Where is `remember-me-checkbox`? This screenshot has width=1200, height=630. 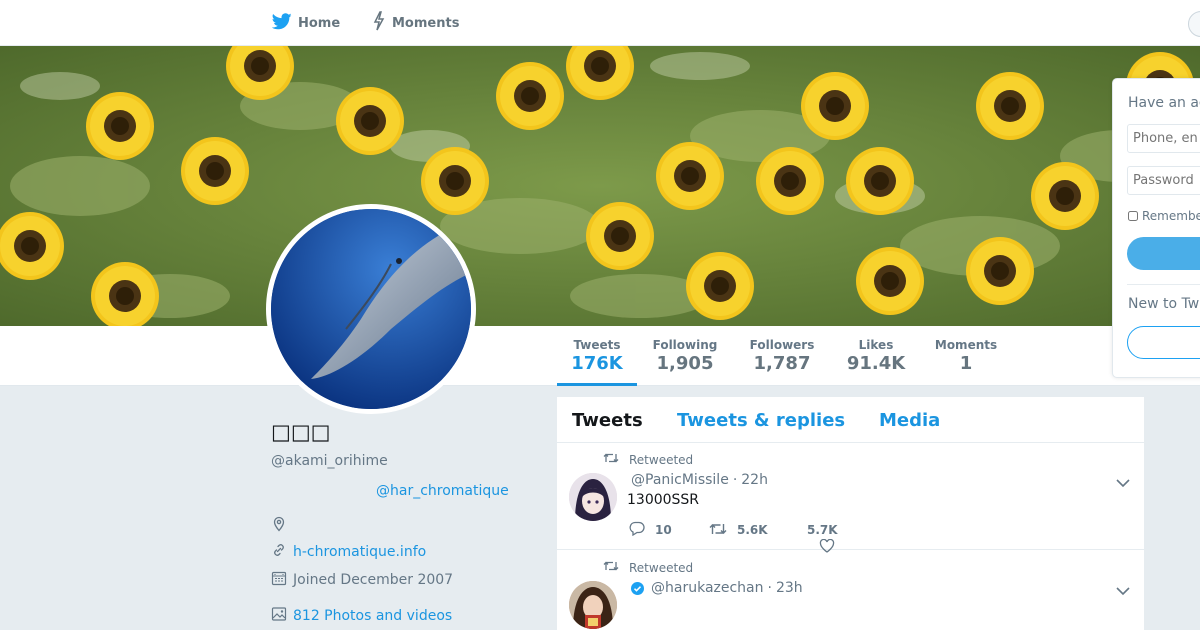 remember-me-checkbox is located at coordinates (1133, 216).